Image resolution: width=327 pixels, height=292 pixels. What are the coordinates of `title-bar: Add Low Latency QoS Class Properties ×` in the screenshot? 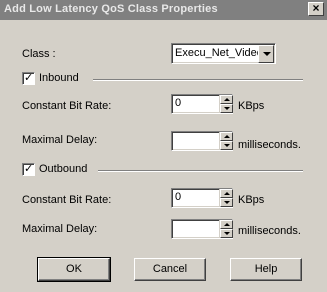 It's located at (163, 10).